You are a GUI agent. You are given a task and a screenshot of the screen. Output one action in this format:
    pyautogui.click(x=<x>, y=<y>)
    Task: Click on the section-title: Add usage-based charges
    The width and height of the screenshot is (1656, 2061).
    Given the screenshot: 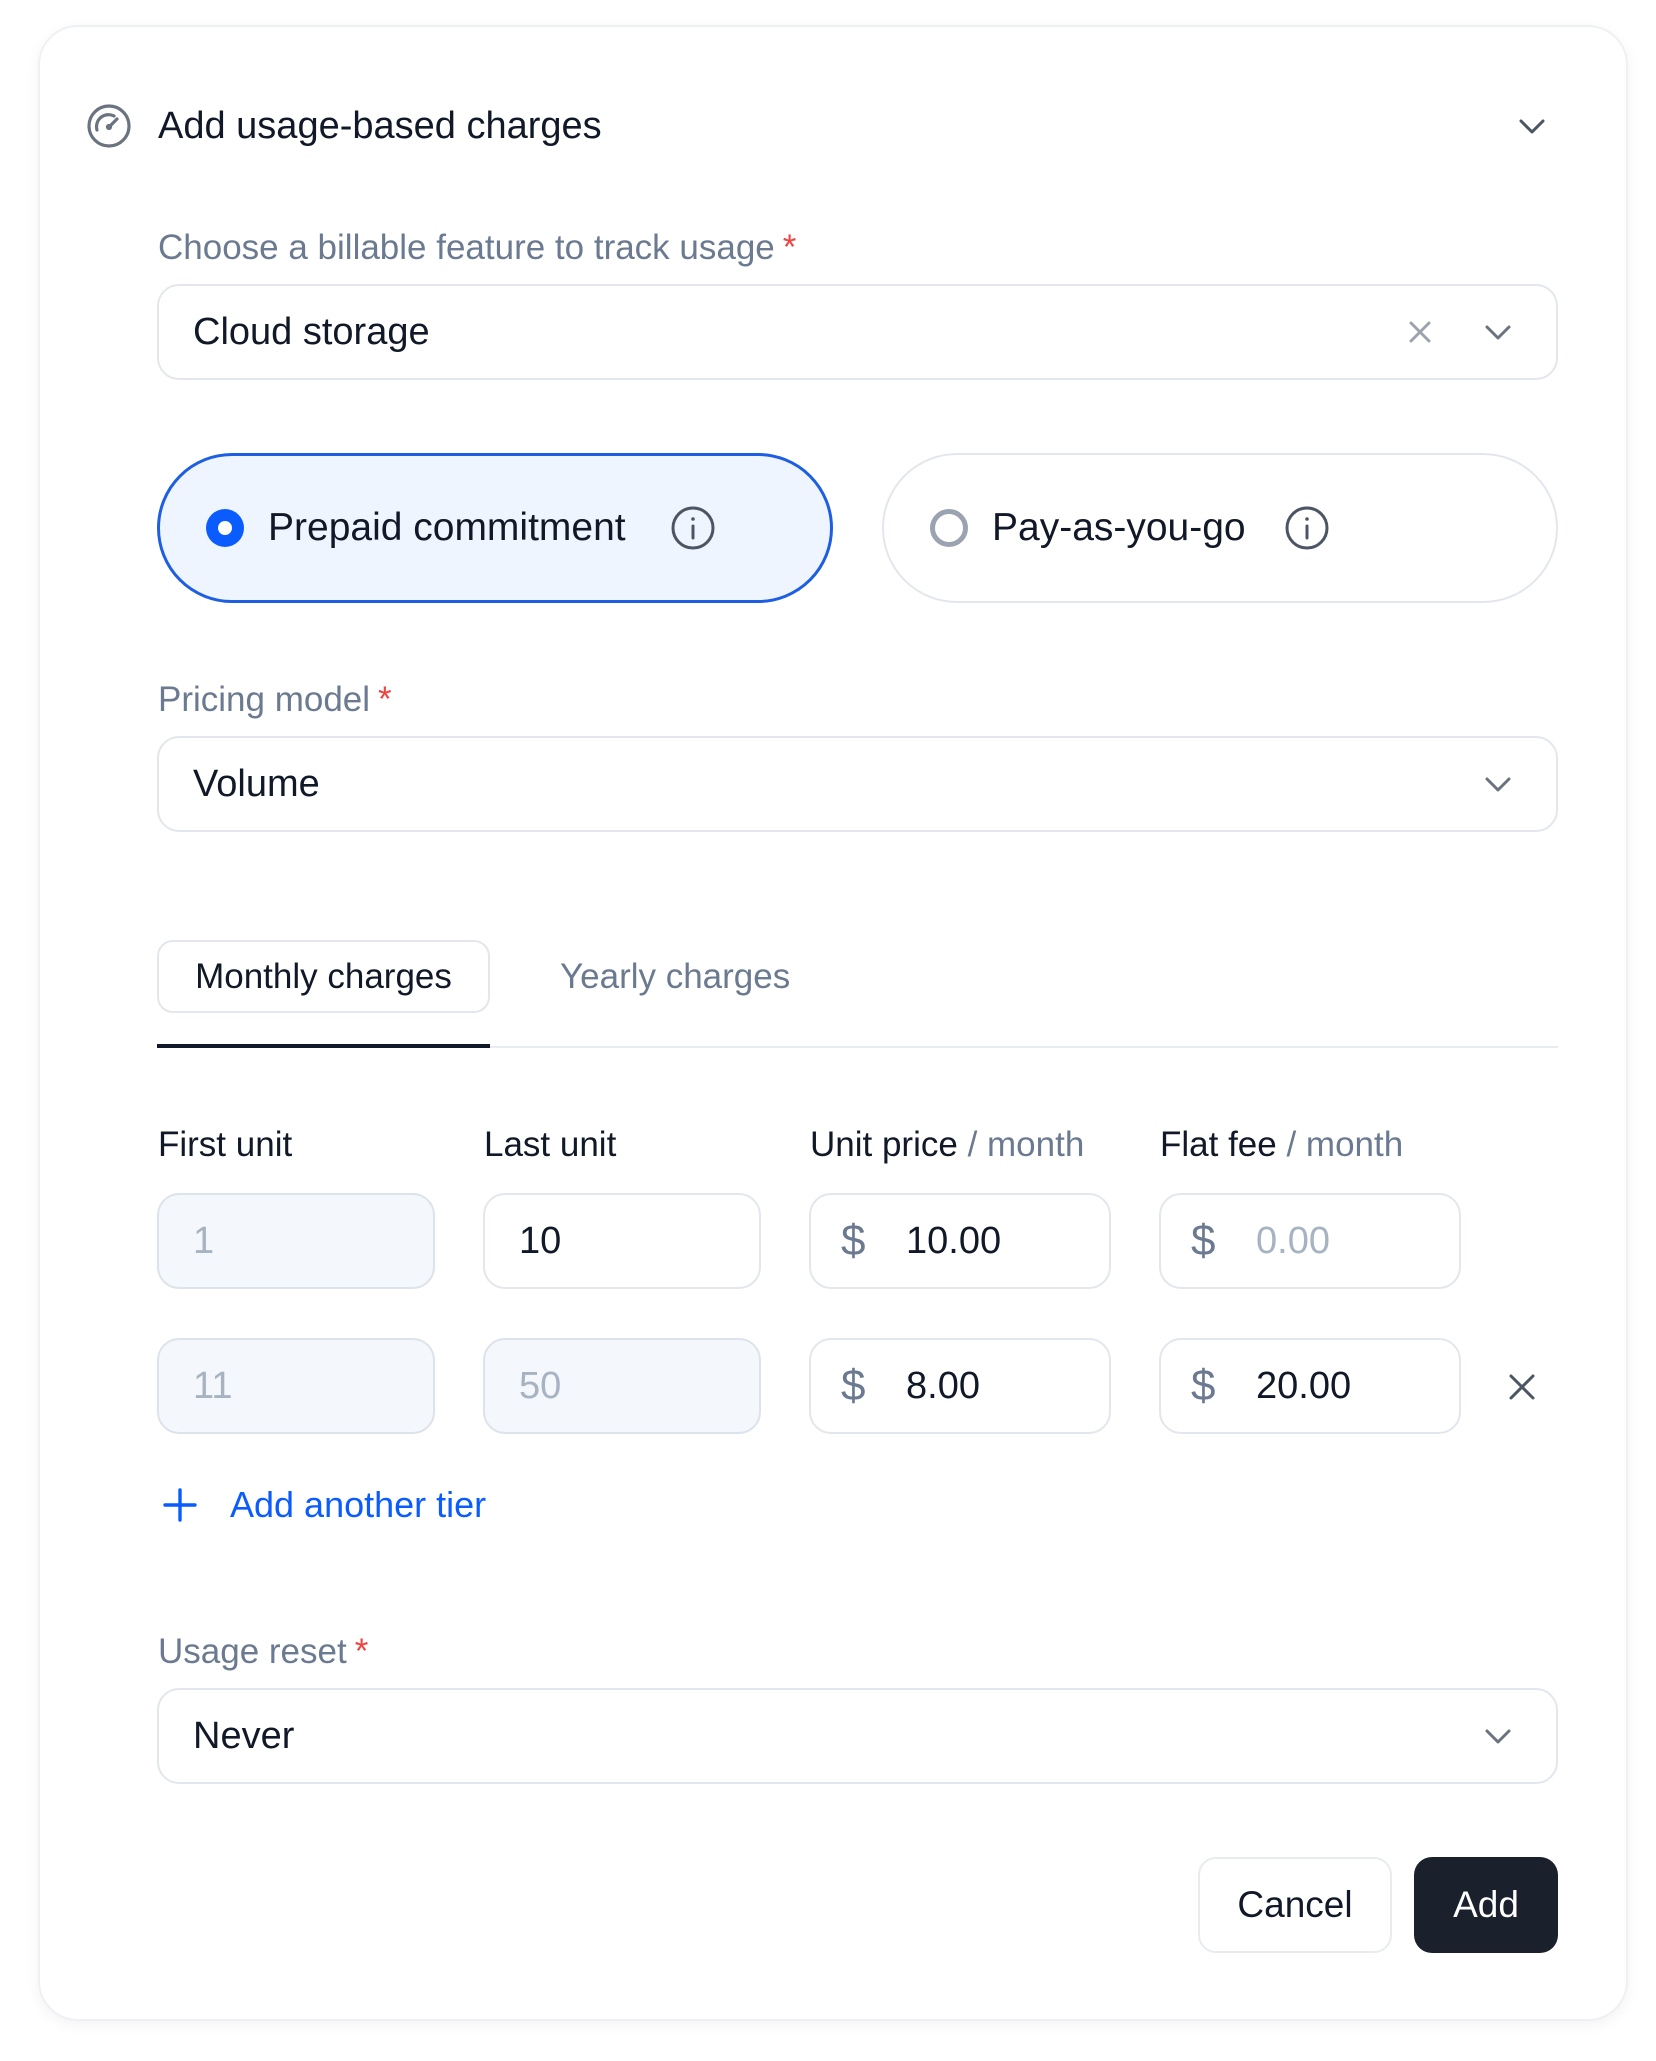 What is the action you would take?
    pyautogui.click(x=380, y=126)
    